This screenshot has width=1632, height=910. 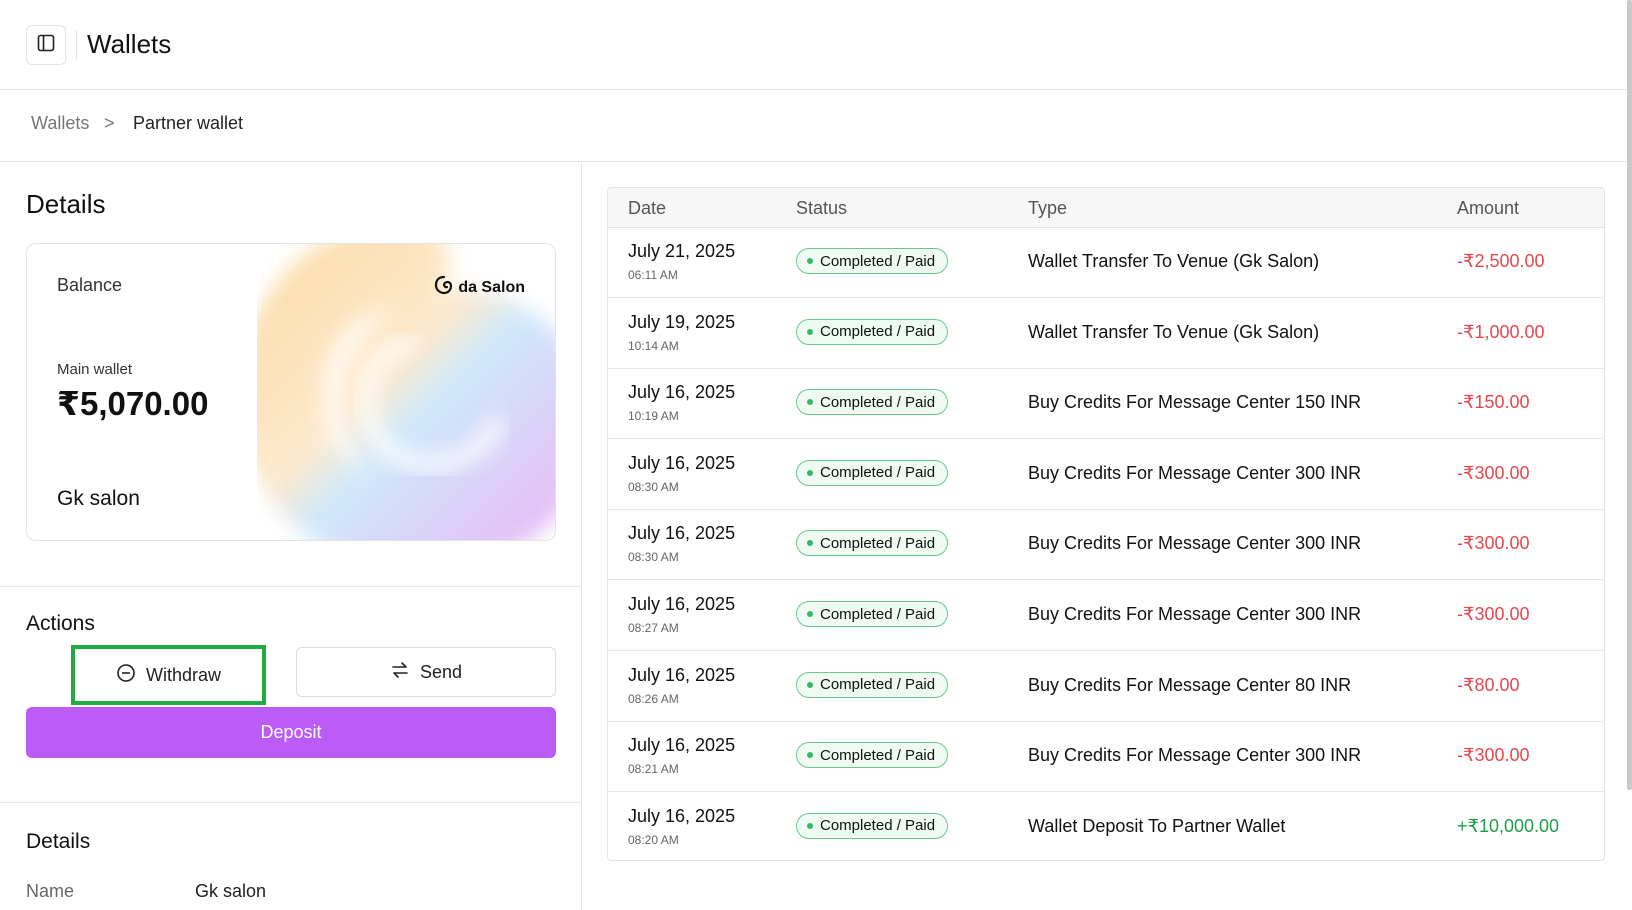 I want to click on row-type: Wallet Deposit To Partner Wallet, so click(x=1157, y=825).